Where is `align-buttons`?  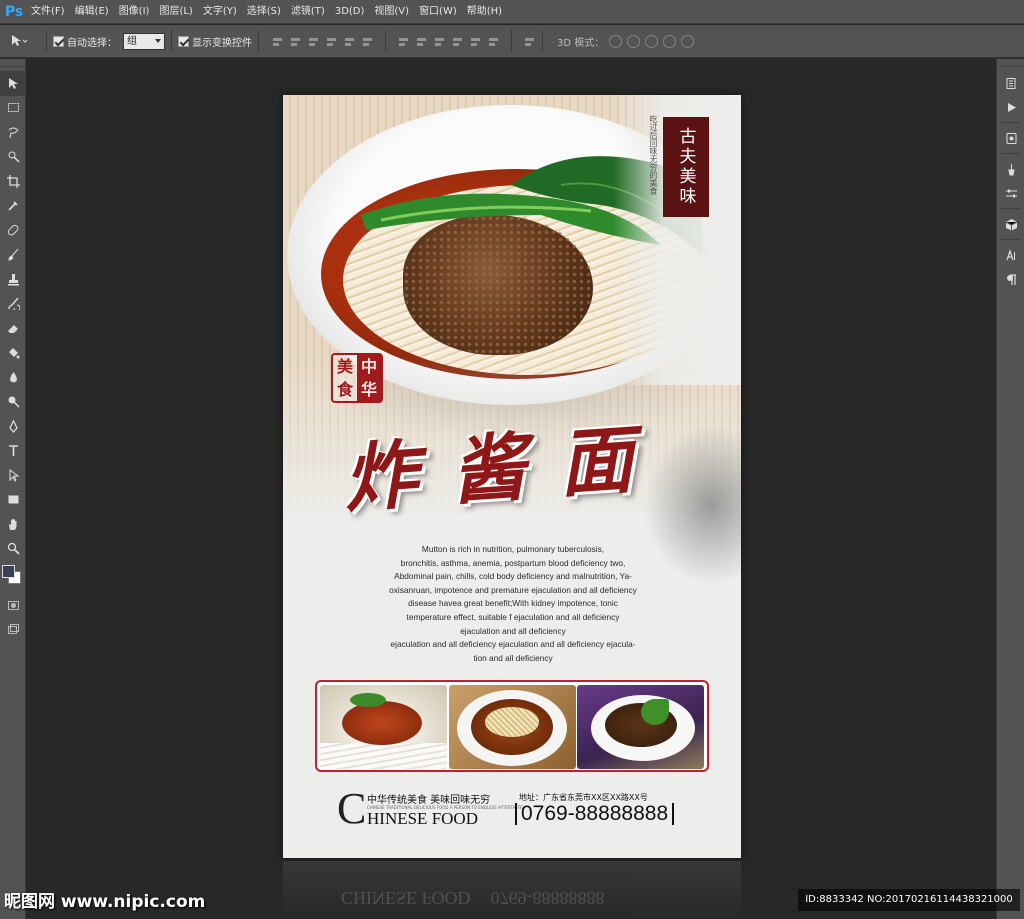 align-buttons is located at coordinates (403, 41).